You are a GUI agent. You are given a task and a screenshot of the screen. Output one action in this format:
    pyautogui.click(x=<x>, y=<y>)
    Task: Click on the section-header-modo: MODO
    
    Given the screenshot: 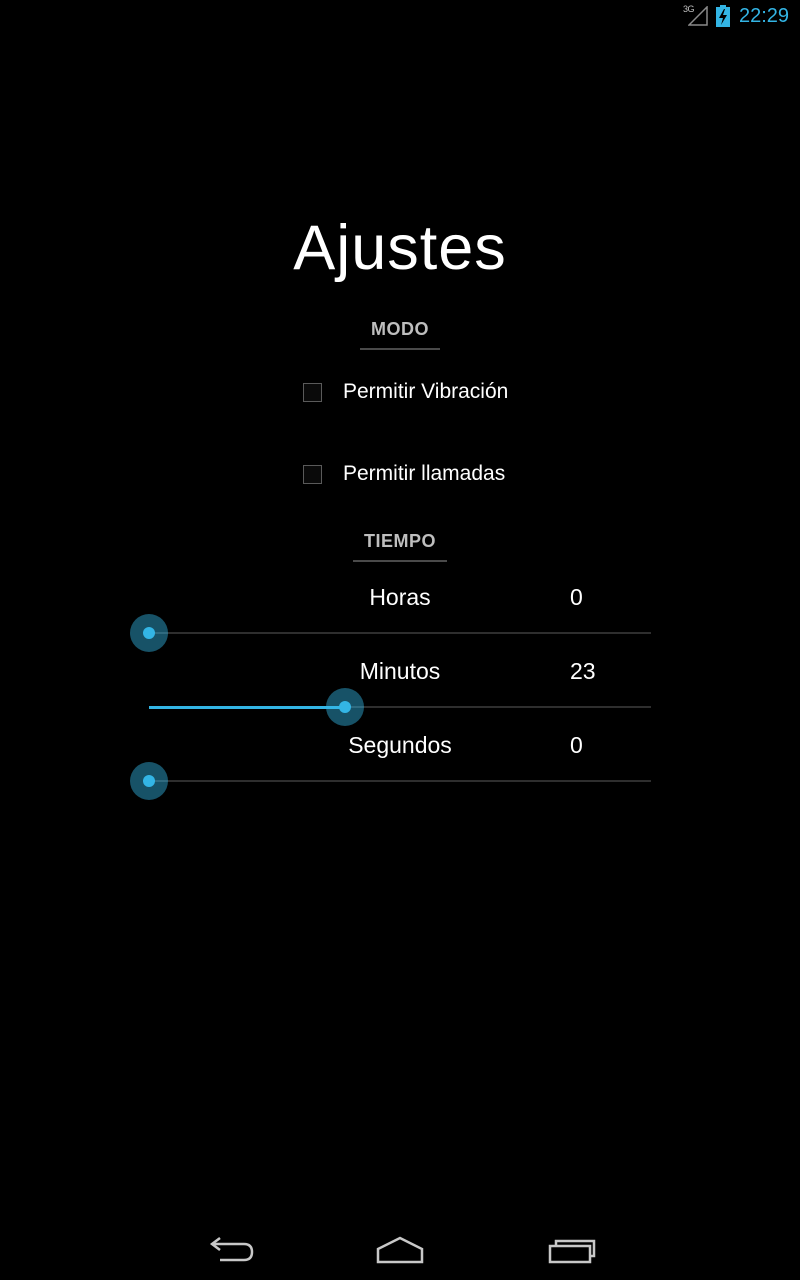 What is the action you would take?
    pyautogui.click(x=400, y=334)
    